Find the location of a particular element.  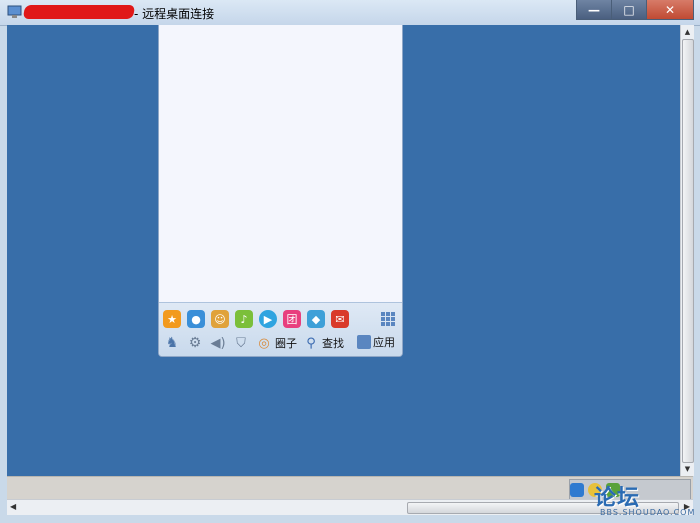

redacted-host-name is located at coordinates (79, 12).